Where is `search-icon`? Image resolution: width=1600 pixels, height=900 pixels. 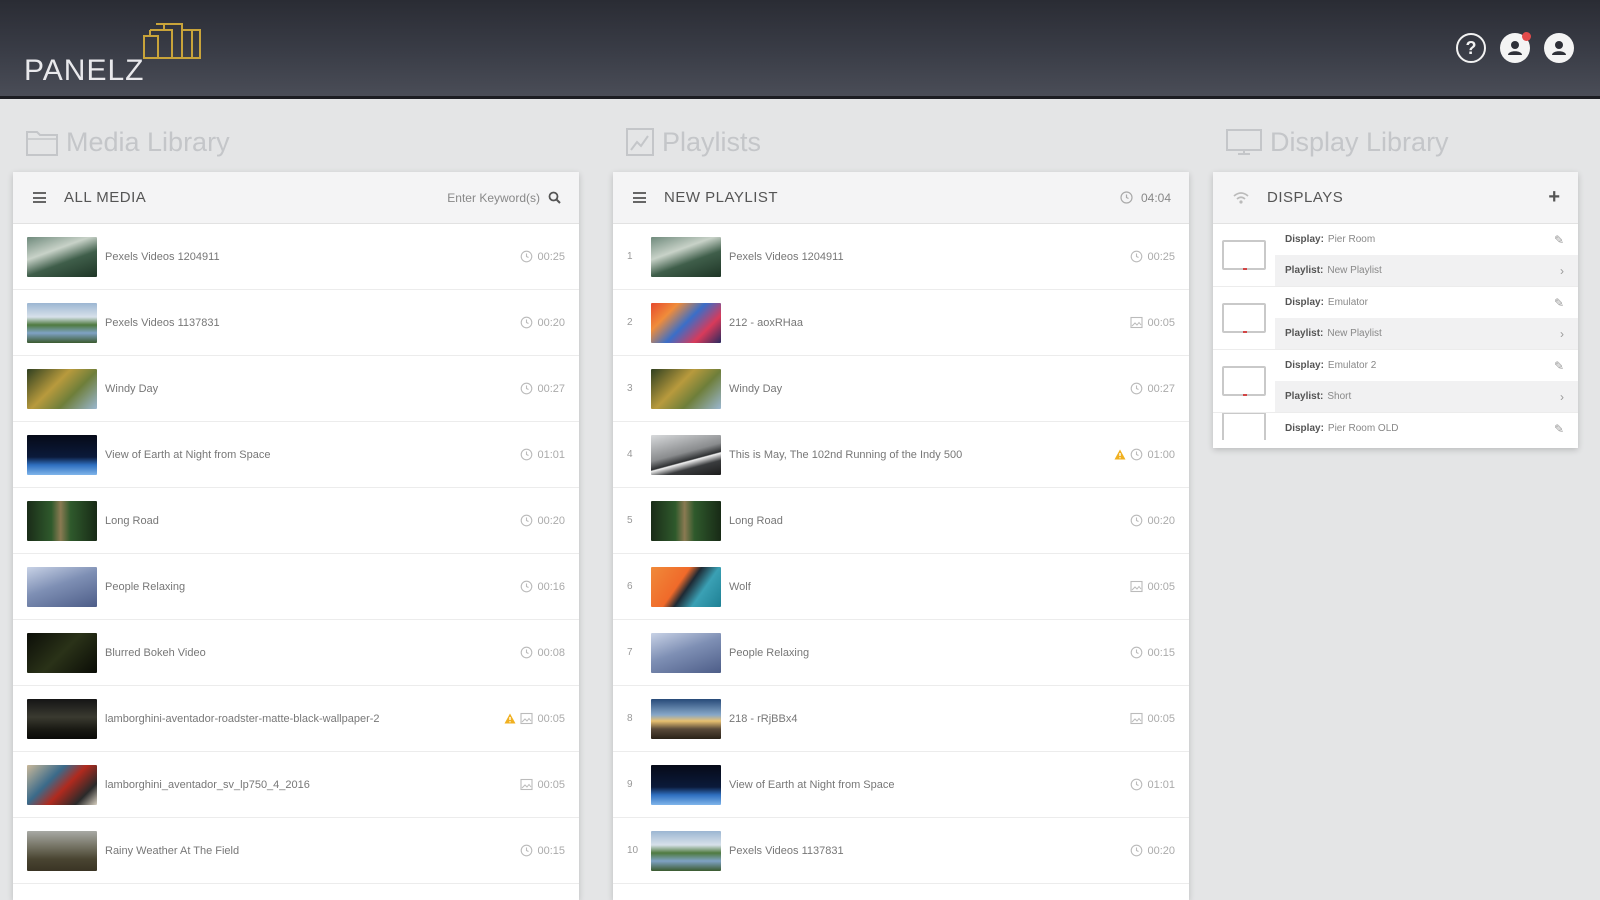
search-icon is located at coordinates (554, 197).